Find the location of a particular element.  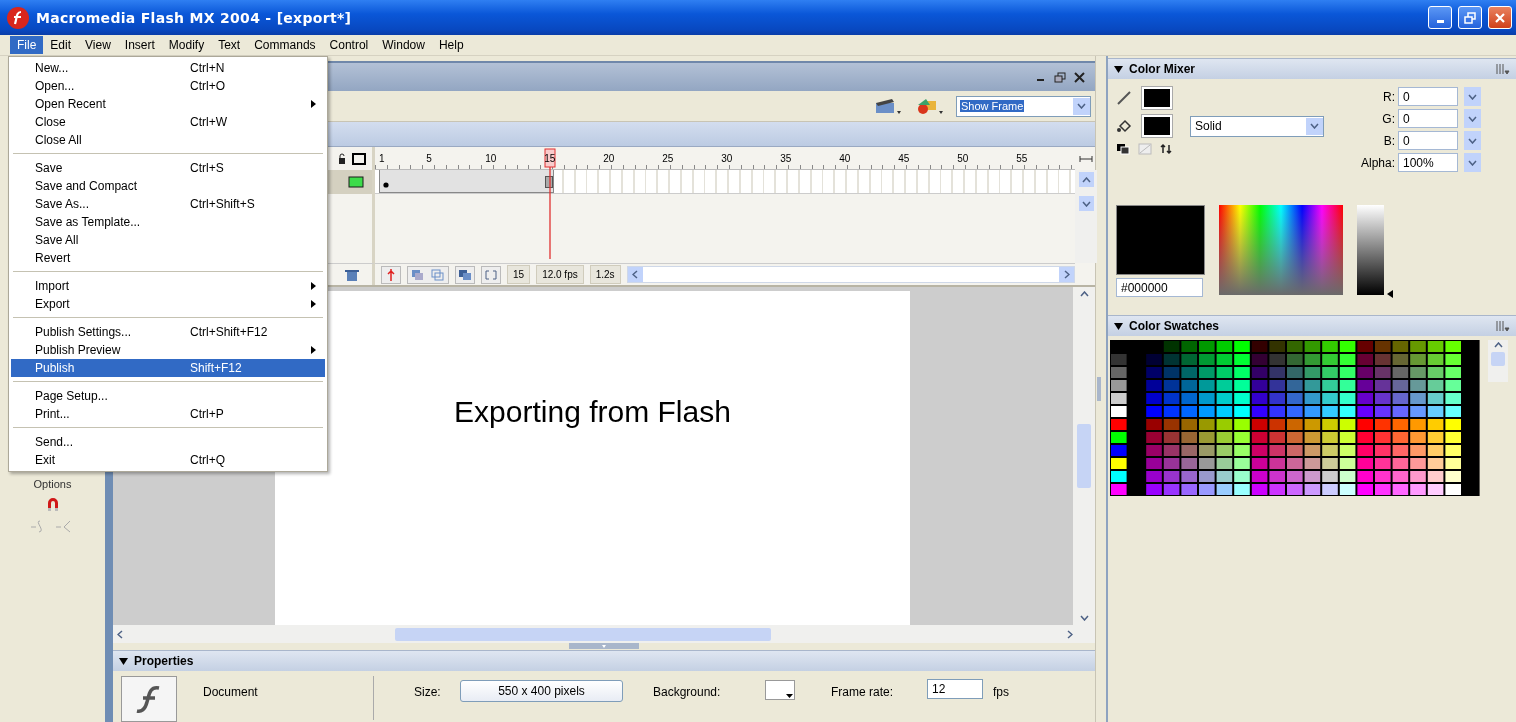

swatch-scrollbar is located at coordinates (1498, 361).